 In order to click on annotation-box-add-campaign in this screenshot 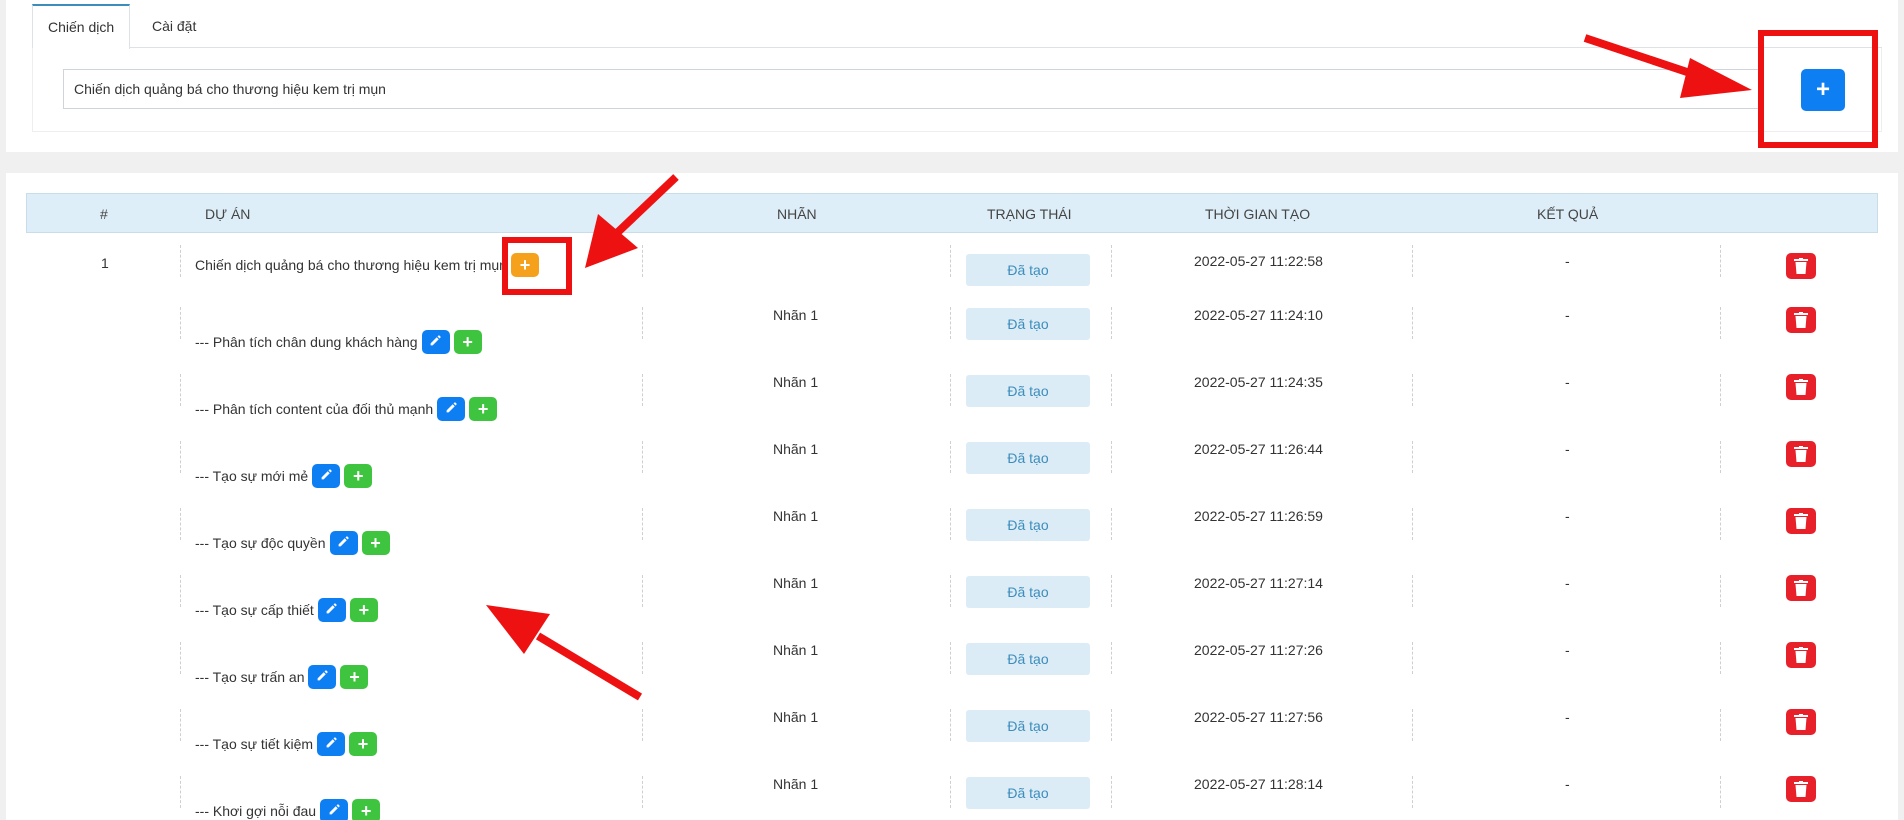, I will do `click(1818, 89)`.